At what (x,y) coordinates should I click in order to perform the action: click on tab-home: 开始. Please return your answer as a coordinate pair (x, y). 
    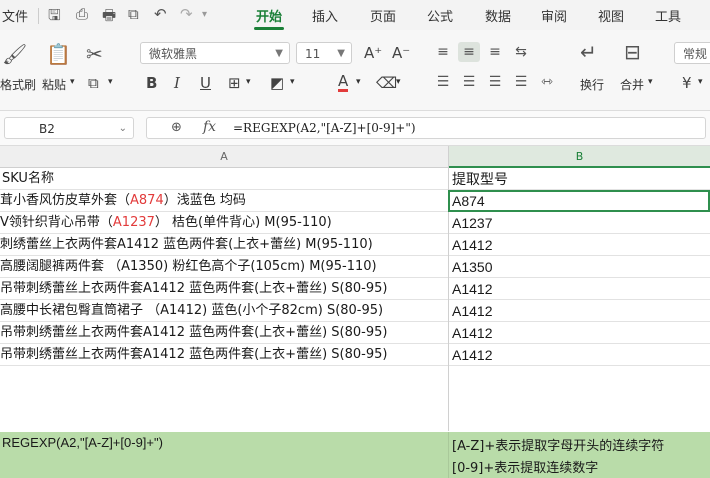
    Looking at the image, I should click on (269, 15).